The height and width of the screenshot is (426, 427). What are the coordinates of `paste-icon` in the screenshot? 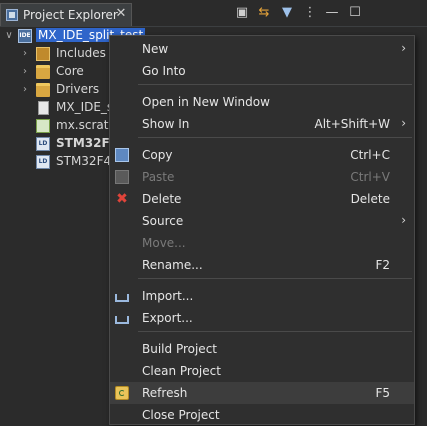 It's located at (122, 177).